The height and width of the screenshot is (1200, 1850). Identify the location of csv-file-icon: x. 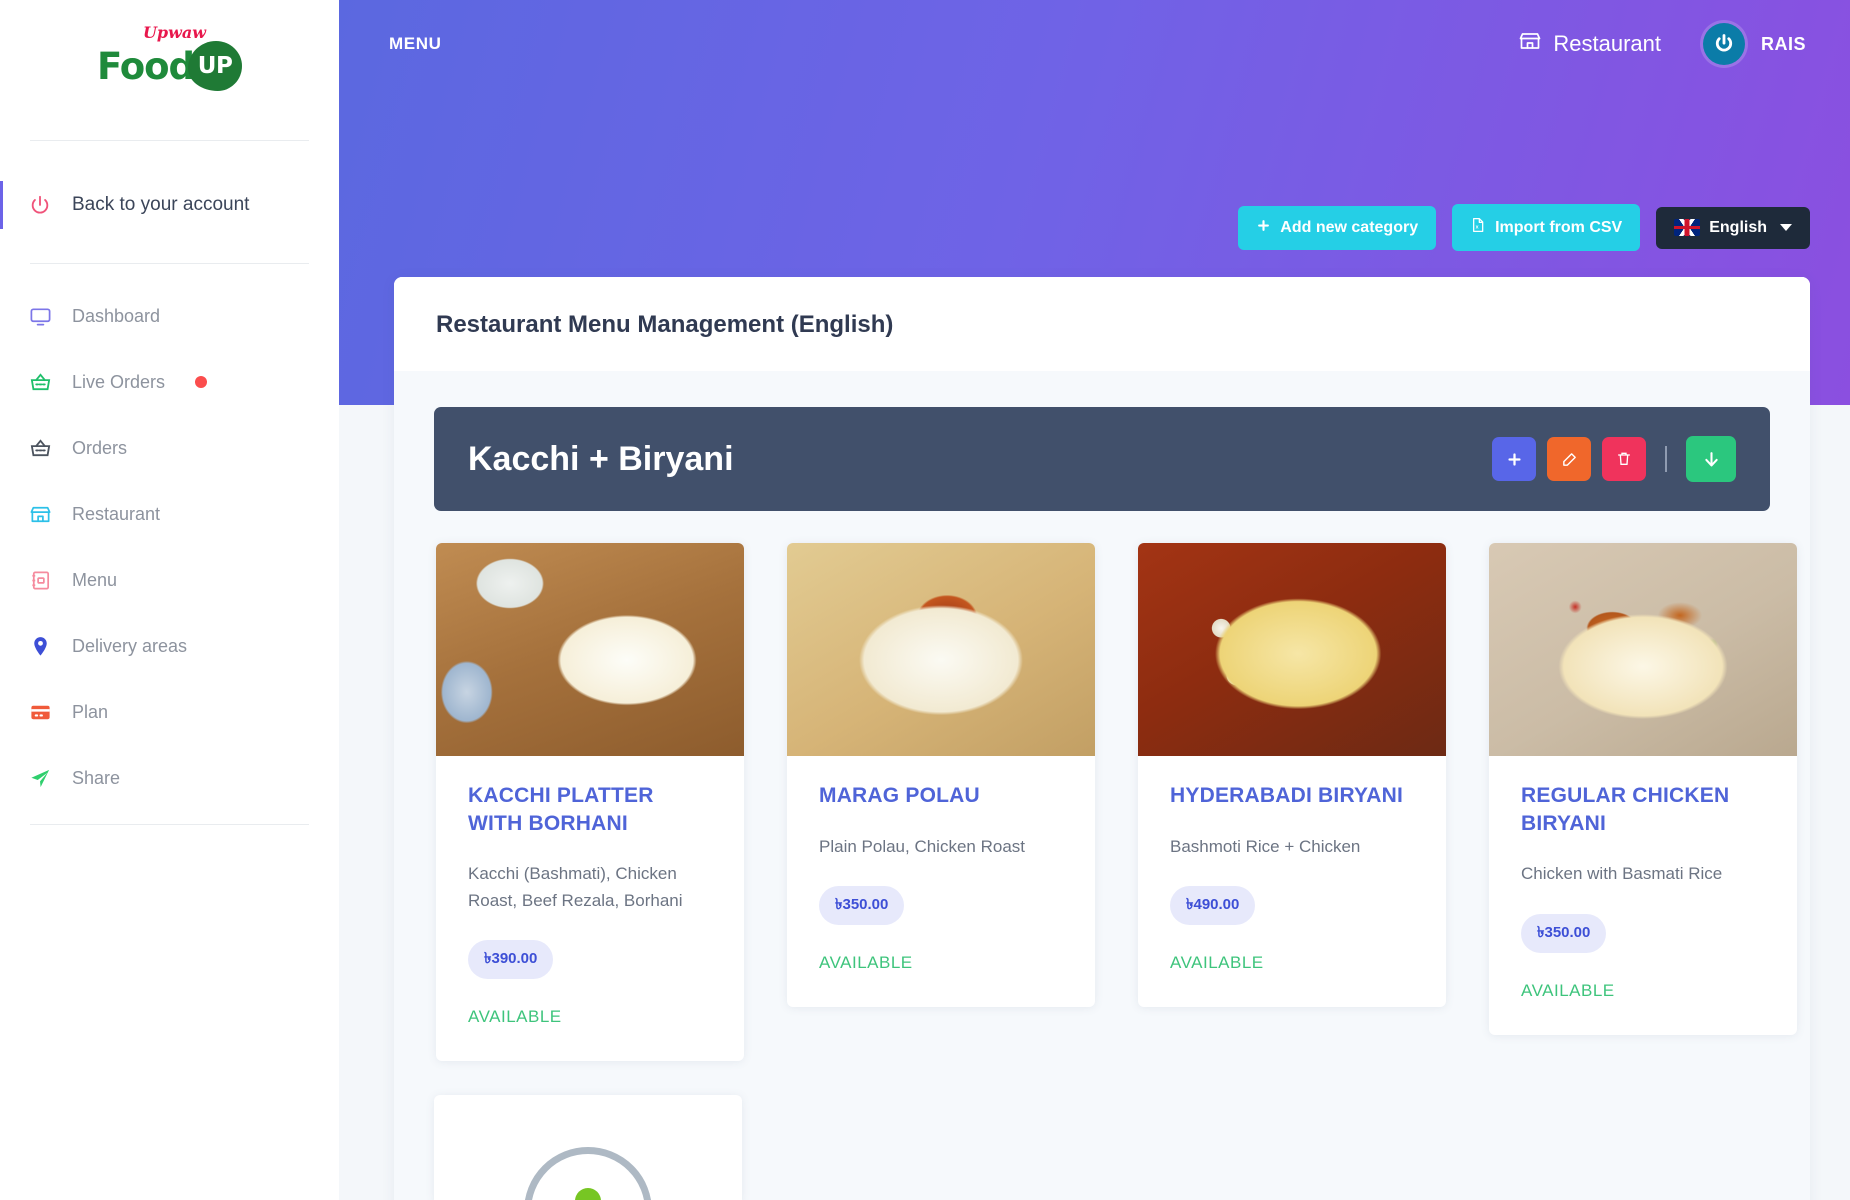
(1478, 227).